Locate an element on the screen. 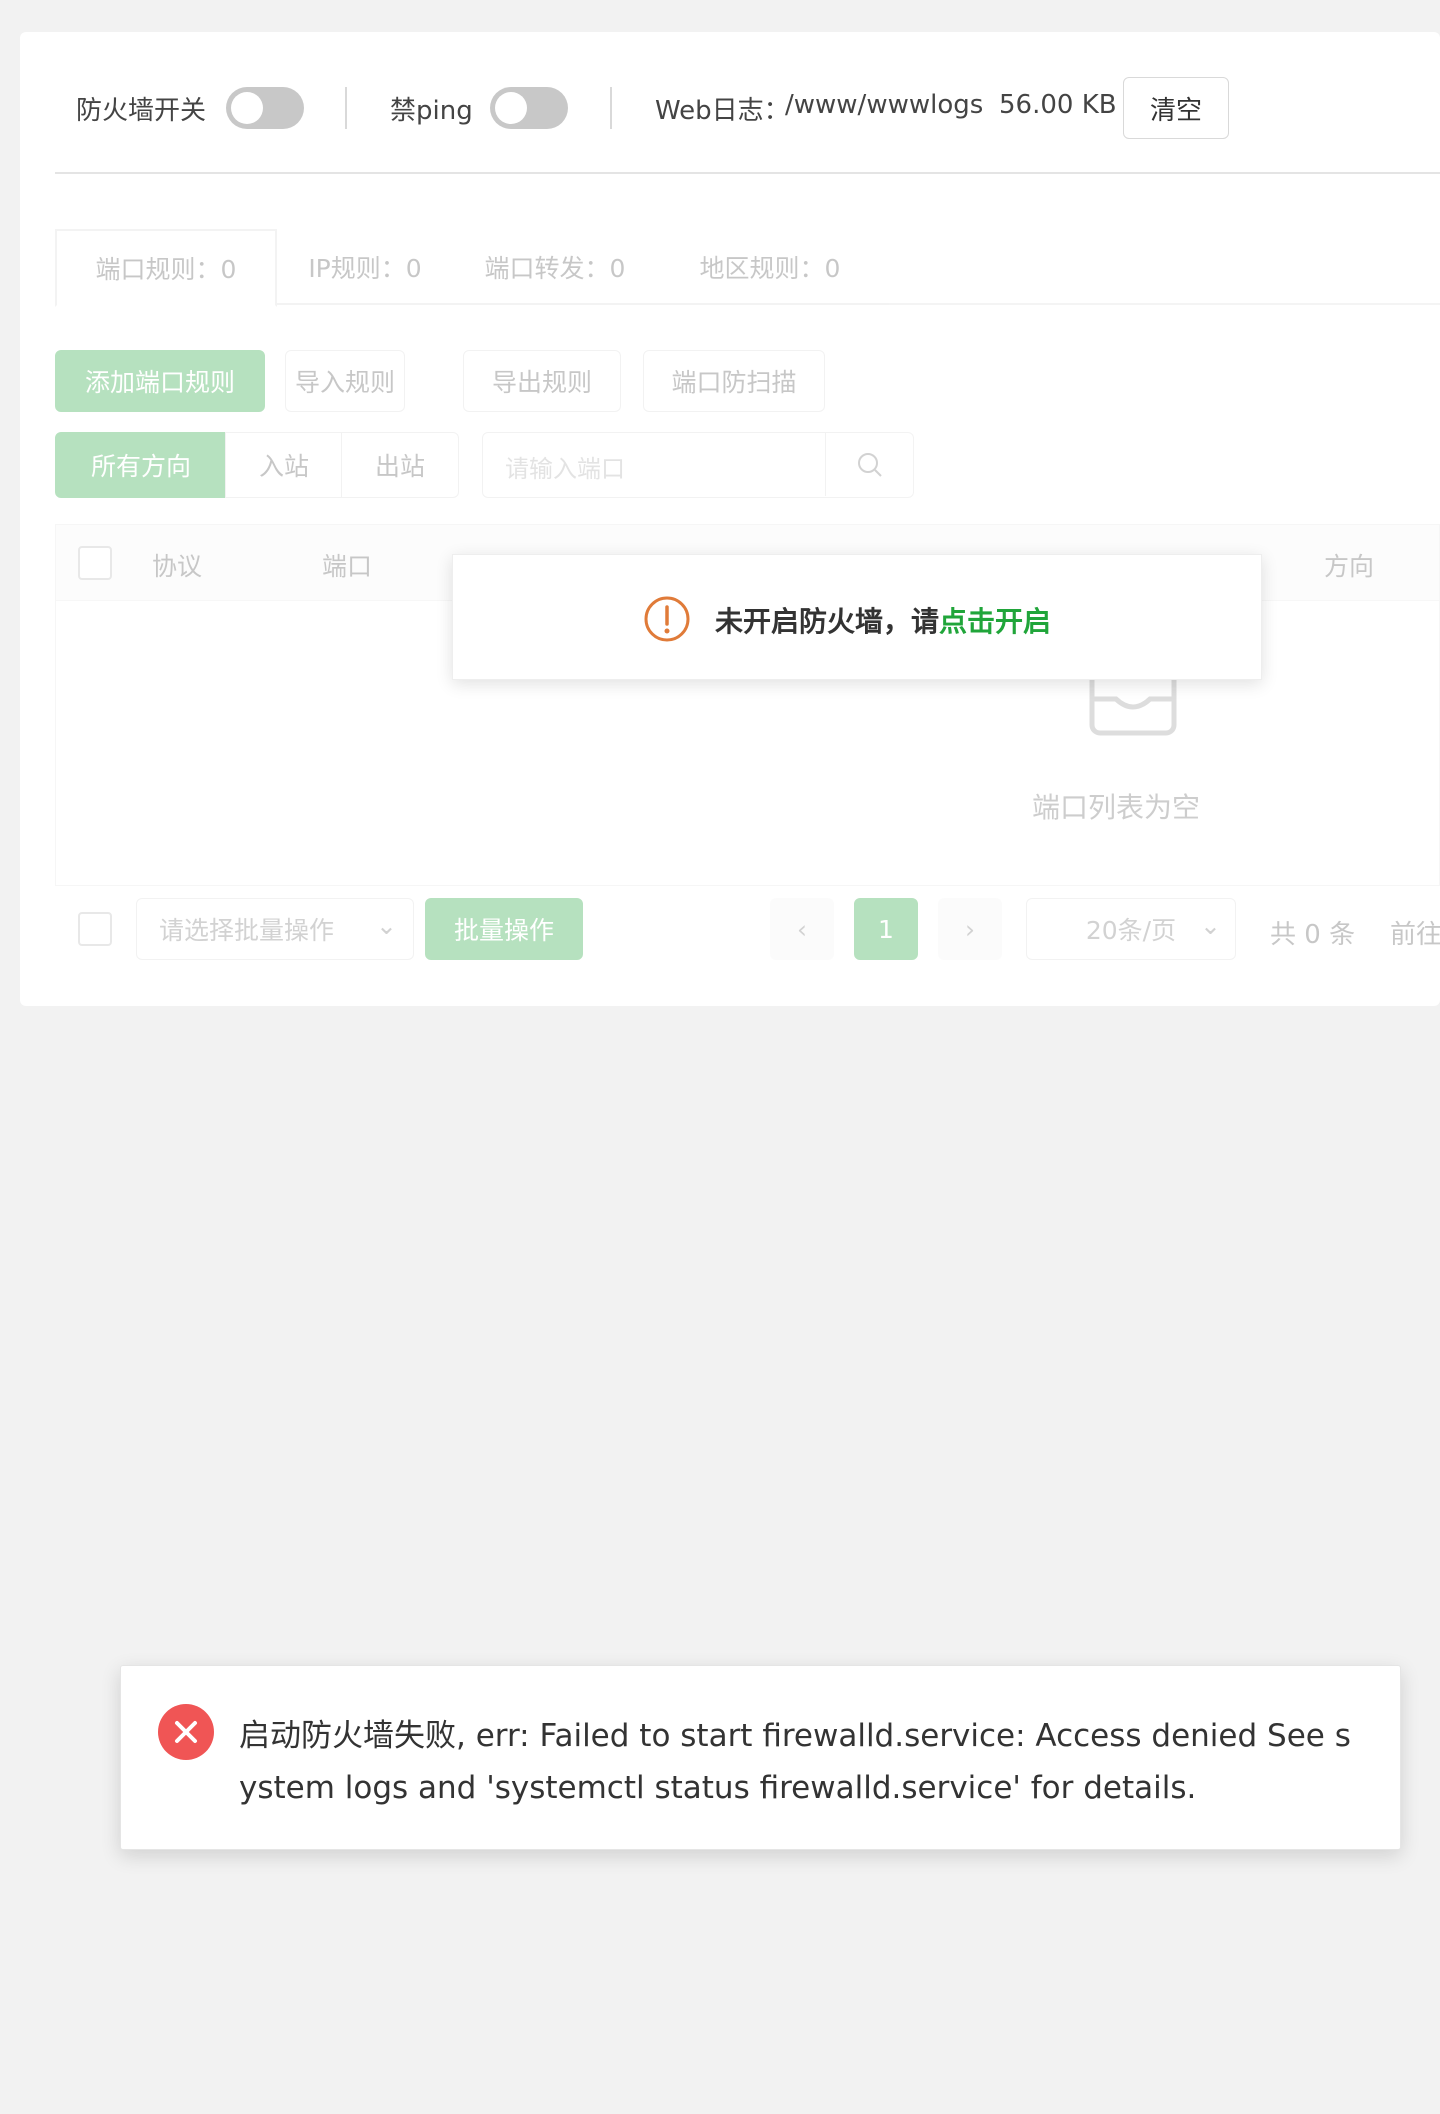 Image resolution: width=1440 pixels, height=2114 pixels. footer-select-checkbox is located at coordinates (95, 929).